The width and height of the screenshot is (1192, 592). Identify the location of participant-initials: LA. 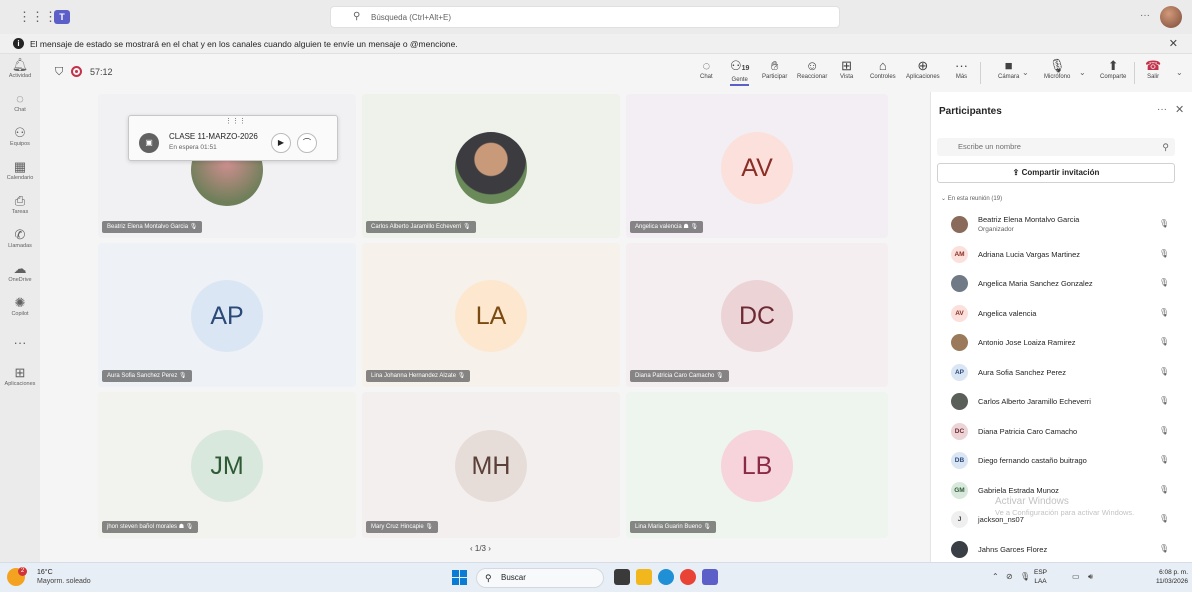
(491, 316).